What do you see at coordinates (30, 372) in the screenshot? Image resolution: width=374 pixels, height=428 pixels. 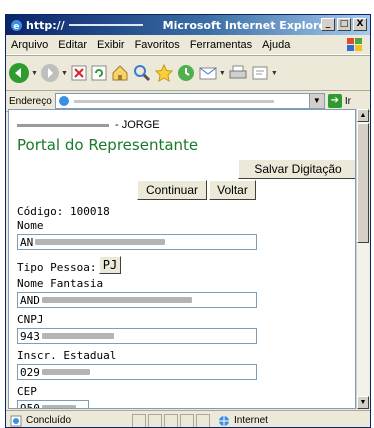 I see `inscr-estadual-value: 029` at bounding box center [30, 372].